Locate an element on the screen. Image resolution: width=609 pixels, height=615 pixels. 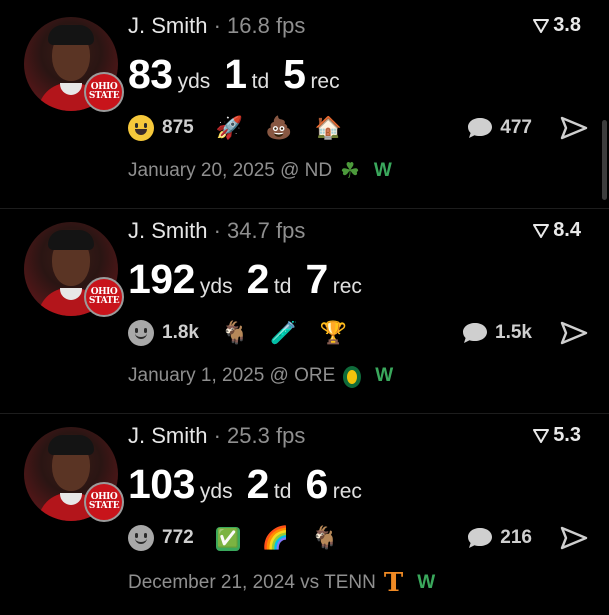
game-info: January 20, 2025 @ ND ☘ W is located at coordinates (260, 171).